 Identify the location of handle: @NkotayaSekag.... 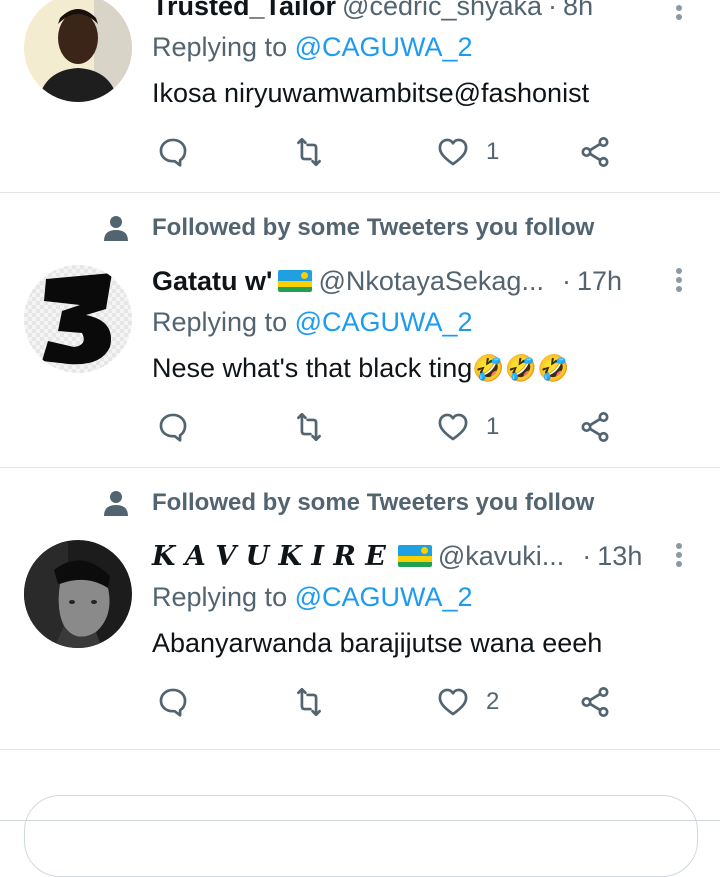
(431, 281).